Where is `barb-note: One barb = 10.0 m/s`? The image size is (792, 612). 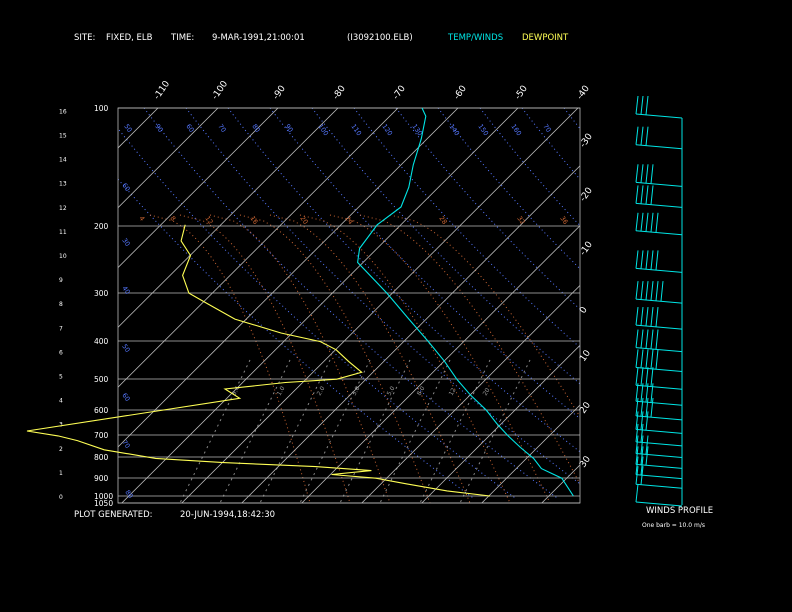 barb-note: One barb = 10.0 m/s is located at coordinates (673, 525).